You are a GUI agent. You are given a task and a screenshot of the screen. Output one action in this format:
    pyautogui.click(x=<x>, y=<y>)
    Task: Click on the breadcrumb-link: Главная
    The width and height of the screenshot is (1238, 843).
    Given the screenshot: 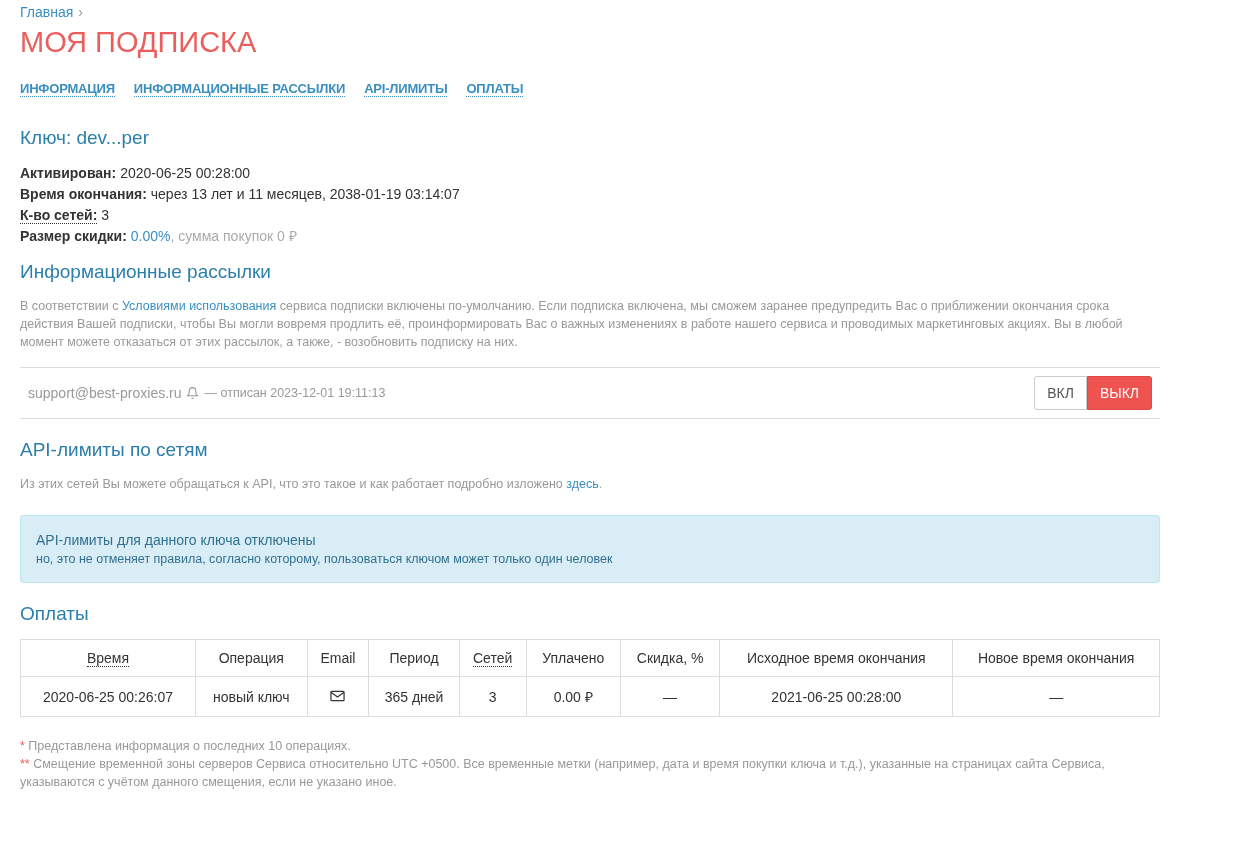 What is the action you would take?
    pyautogui.click(x=47, y=12)
    